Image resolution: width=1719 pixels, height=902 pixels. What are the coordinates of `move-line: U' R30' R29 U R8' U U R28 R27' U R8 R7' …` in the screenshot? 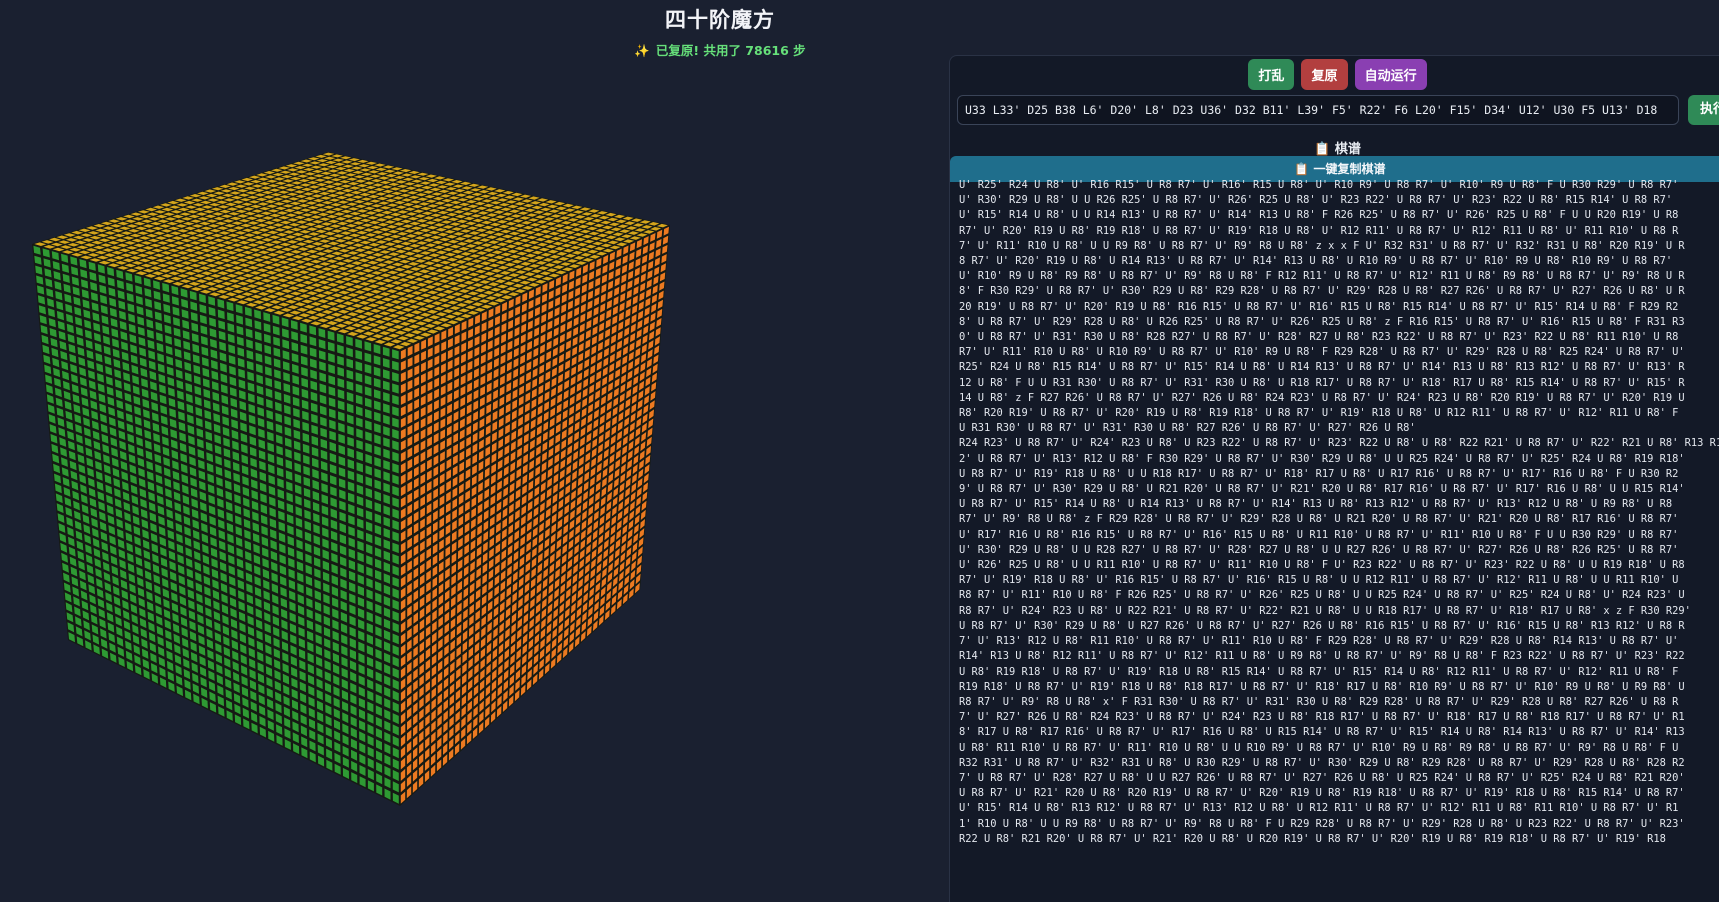 It's located at (1319, 549).